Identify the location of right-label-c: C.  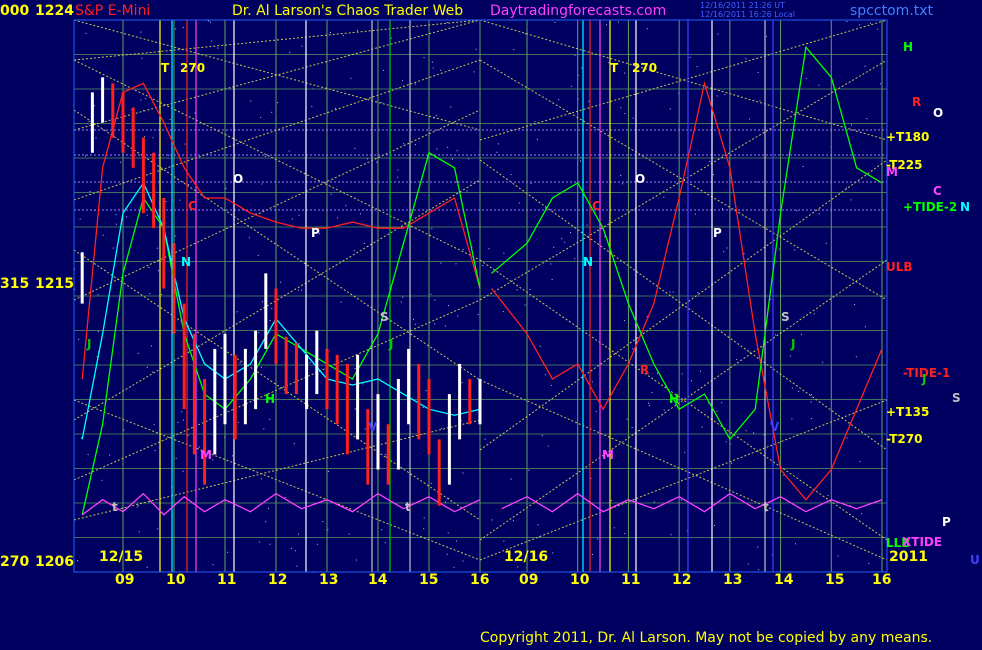
(937, 191).